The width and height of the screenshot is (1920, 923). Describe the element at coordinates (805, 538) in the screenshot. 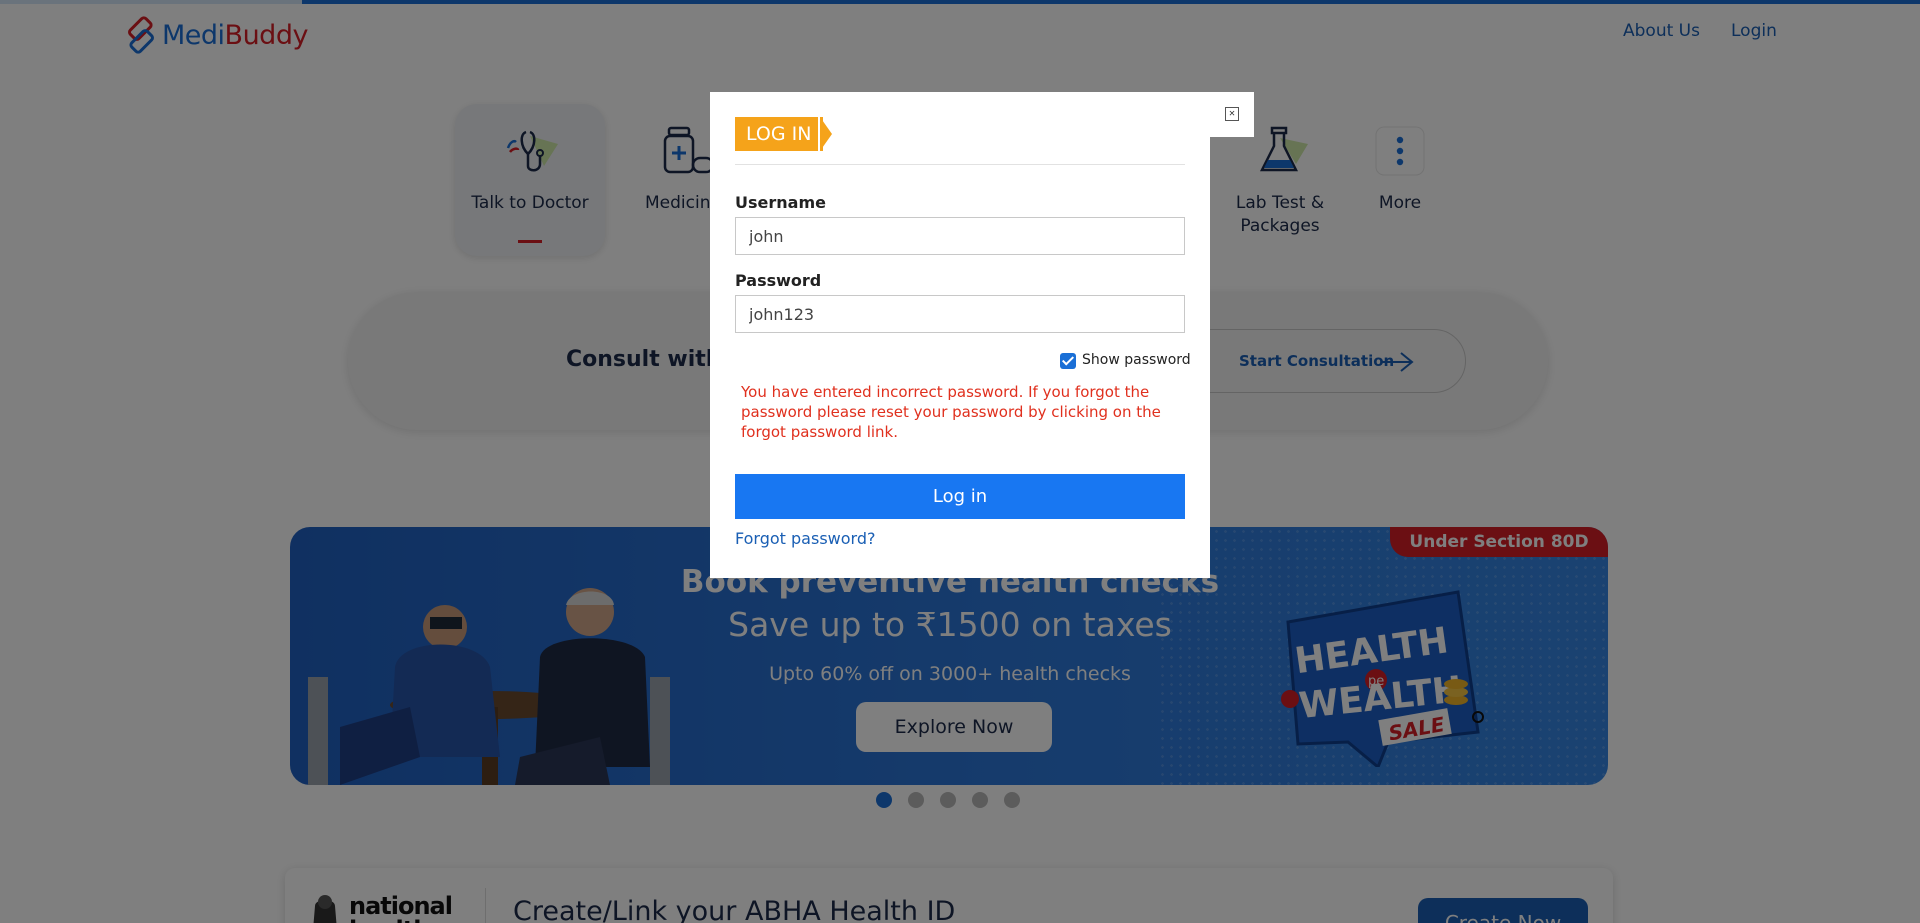

I see `forgot-password-link: Forgot password?` at that location.